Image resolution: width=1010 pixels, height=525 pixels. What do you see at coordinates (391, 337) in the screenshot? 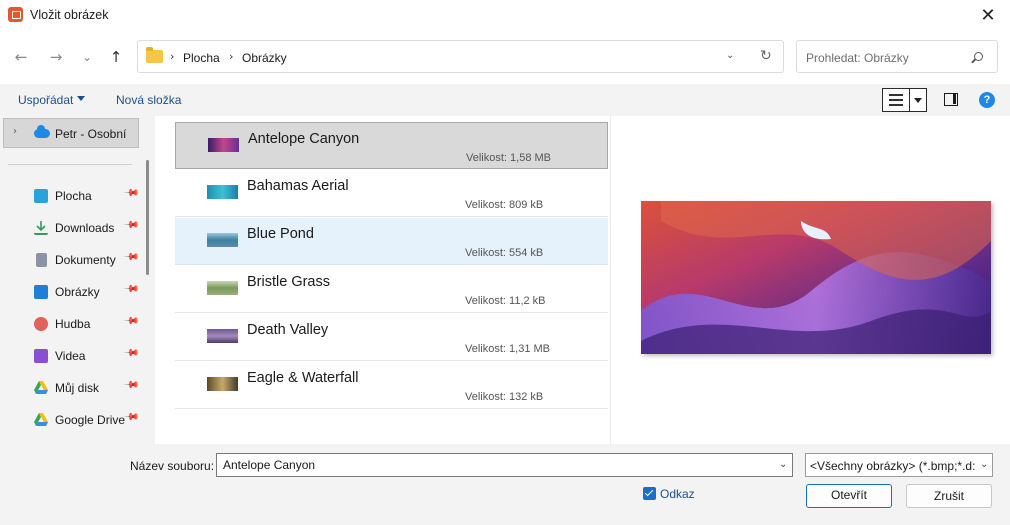
I see `file-item-death-valley: Death Valley Velikost: 1,31 MB` at bounding box center [391, 337].